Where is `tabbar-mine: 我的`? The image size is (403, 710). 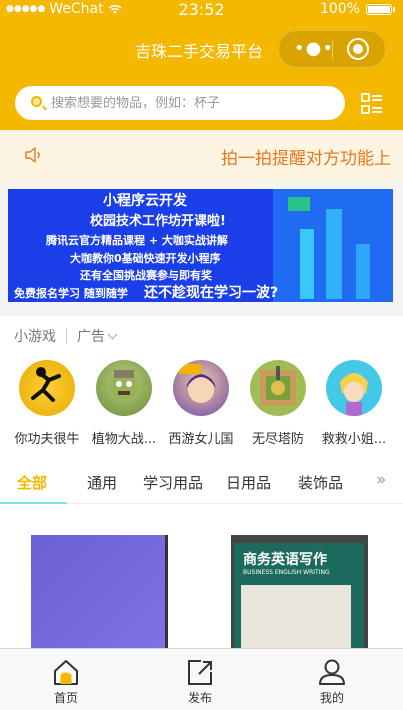
tabbar-mine: 我的 is located at coordinates (332, 681).